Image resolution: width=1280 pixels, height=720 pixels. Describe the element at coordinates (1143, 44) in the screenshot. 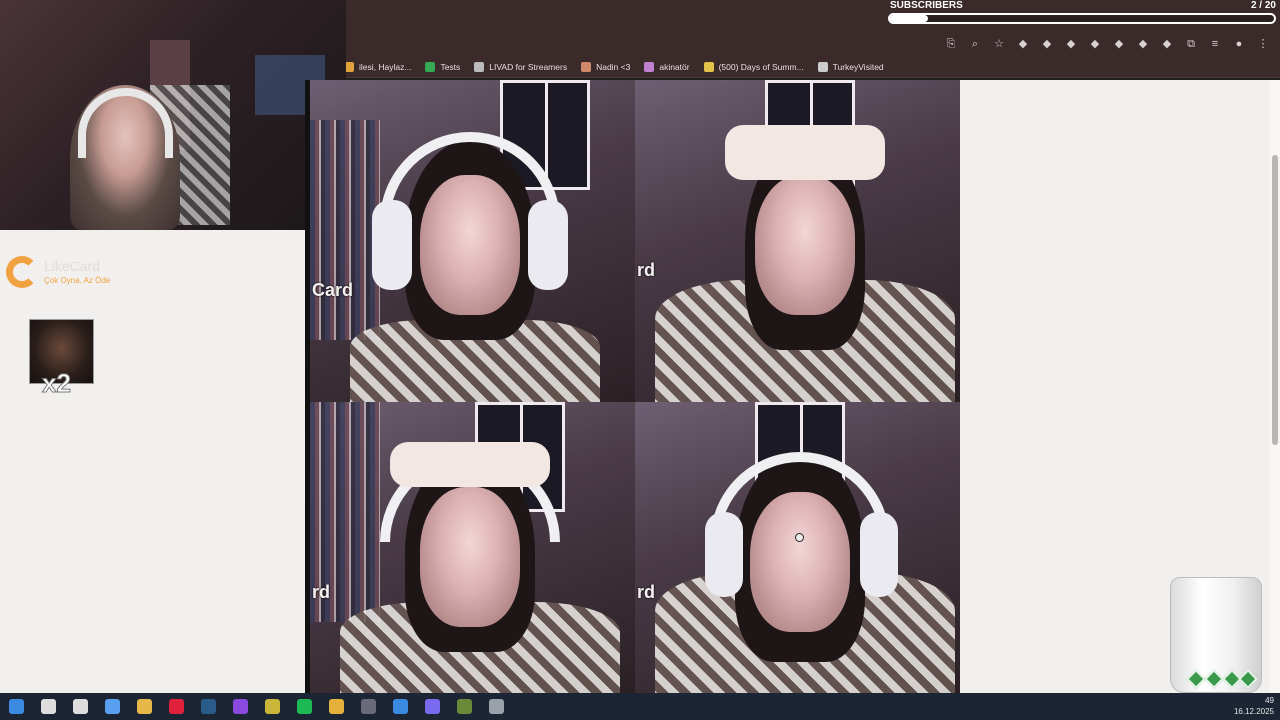

I see `ext-shield2-icon: ◆` at that location.